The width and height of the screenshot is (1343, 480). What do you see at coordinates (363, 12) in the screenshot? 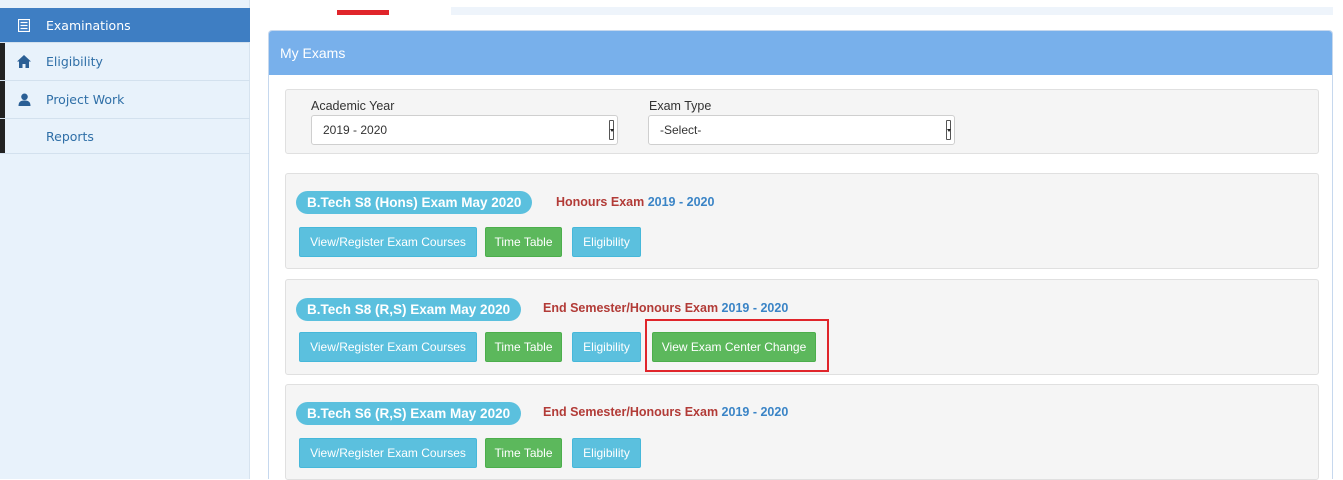
I see `active-tab-indicator` at bounding box center [363, 12].